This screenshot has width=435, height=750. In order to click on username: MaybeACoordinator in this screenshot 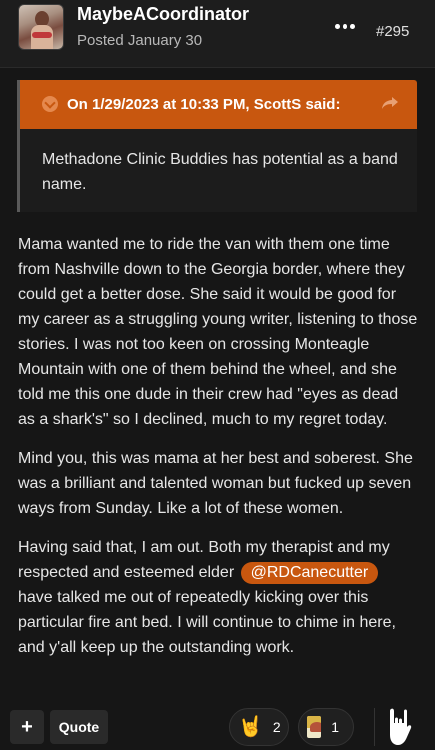, I will do `click(163, 14)`.